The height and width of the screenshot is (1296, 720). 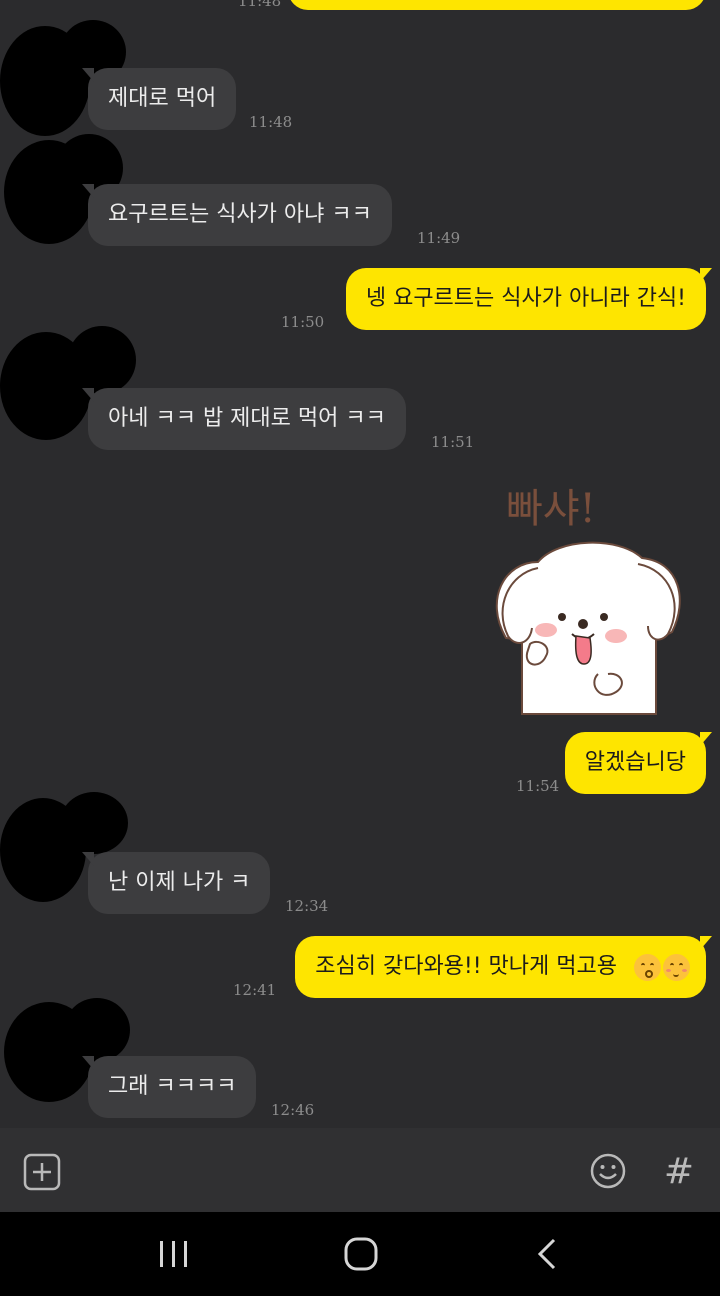 What do you see at coordinates (169, 1087) in the screenshot?
I see `message-bubble-incoming: 그래 ㅋㅋㅋㅋ` at bounding box center [169, 1087].